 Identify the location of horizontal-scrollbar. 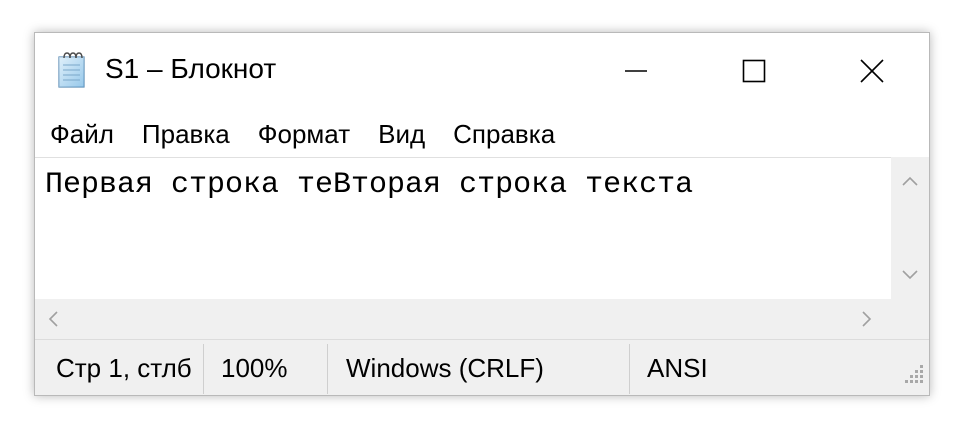
(463, 319).